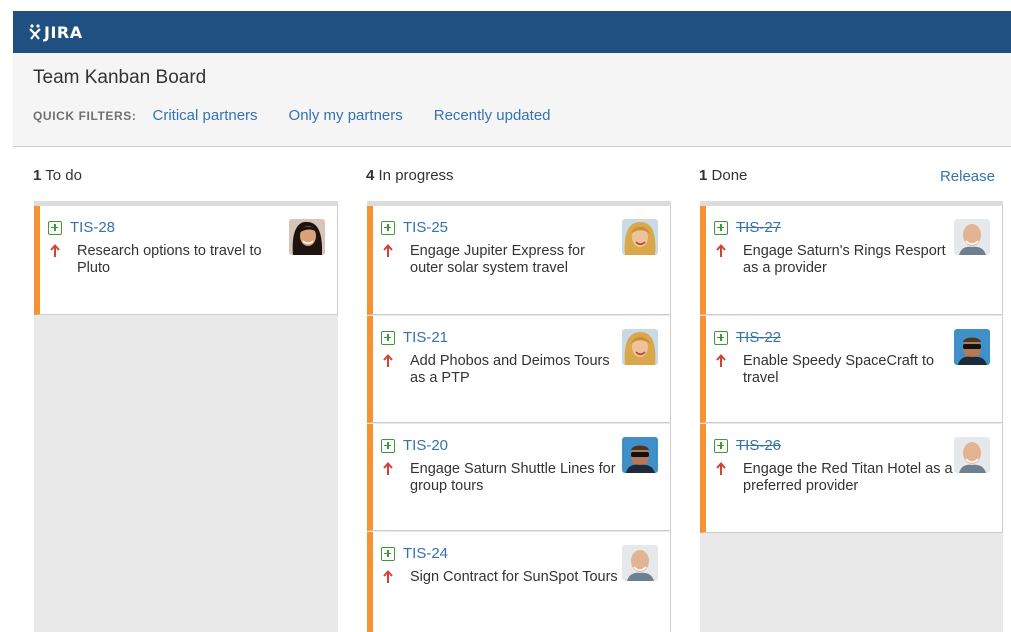 Image resolution: width=1011 pixels, height=632 pixels. What do you see at coordinates (512, 175) in the screenshot?
I see `column-headers: 1 To do 4 In progress 1 Done Release` at bounding box center [512, 175].